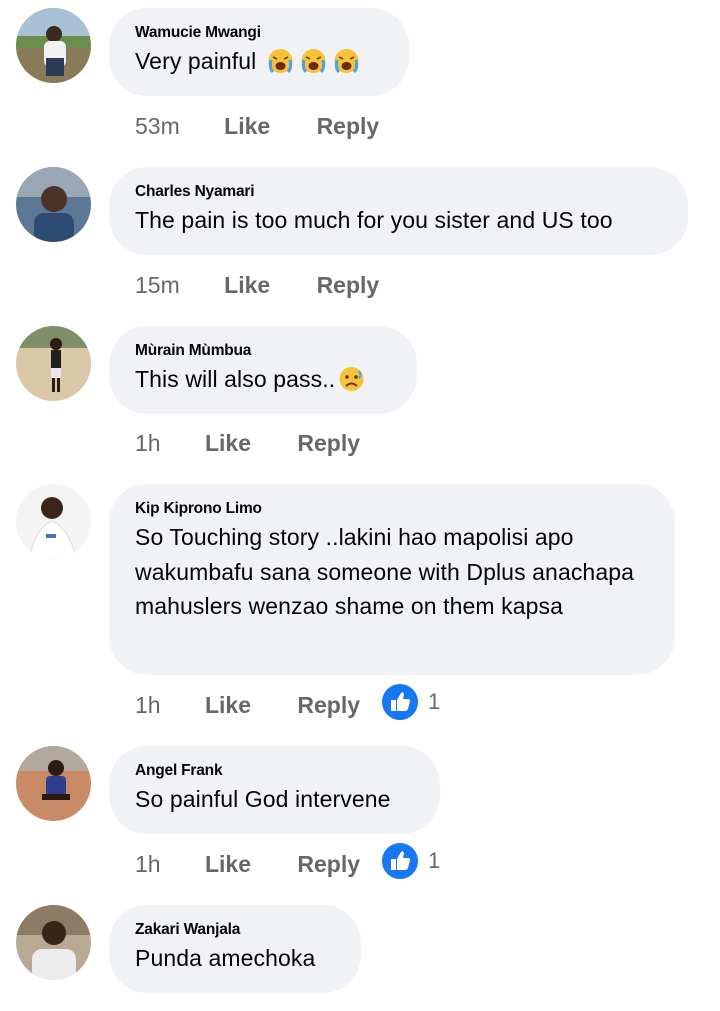 The height and width of the screenshot is (1011, 720). I want to click on comment-bubble: Angel Frank So painful God intervene, so click(274, 790).